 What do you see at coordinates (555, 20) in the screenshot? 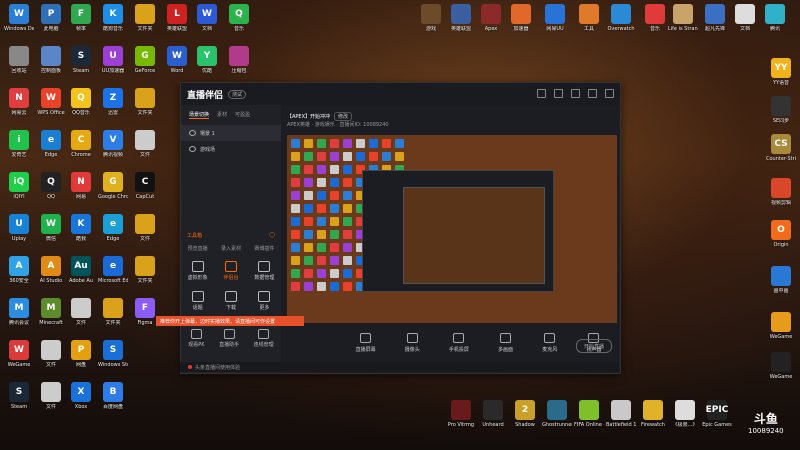
I see `desktop-icon: 网易UU` at bounding box center [555, 20].